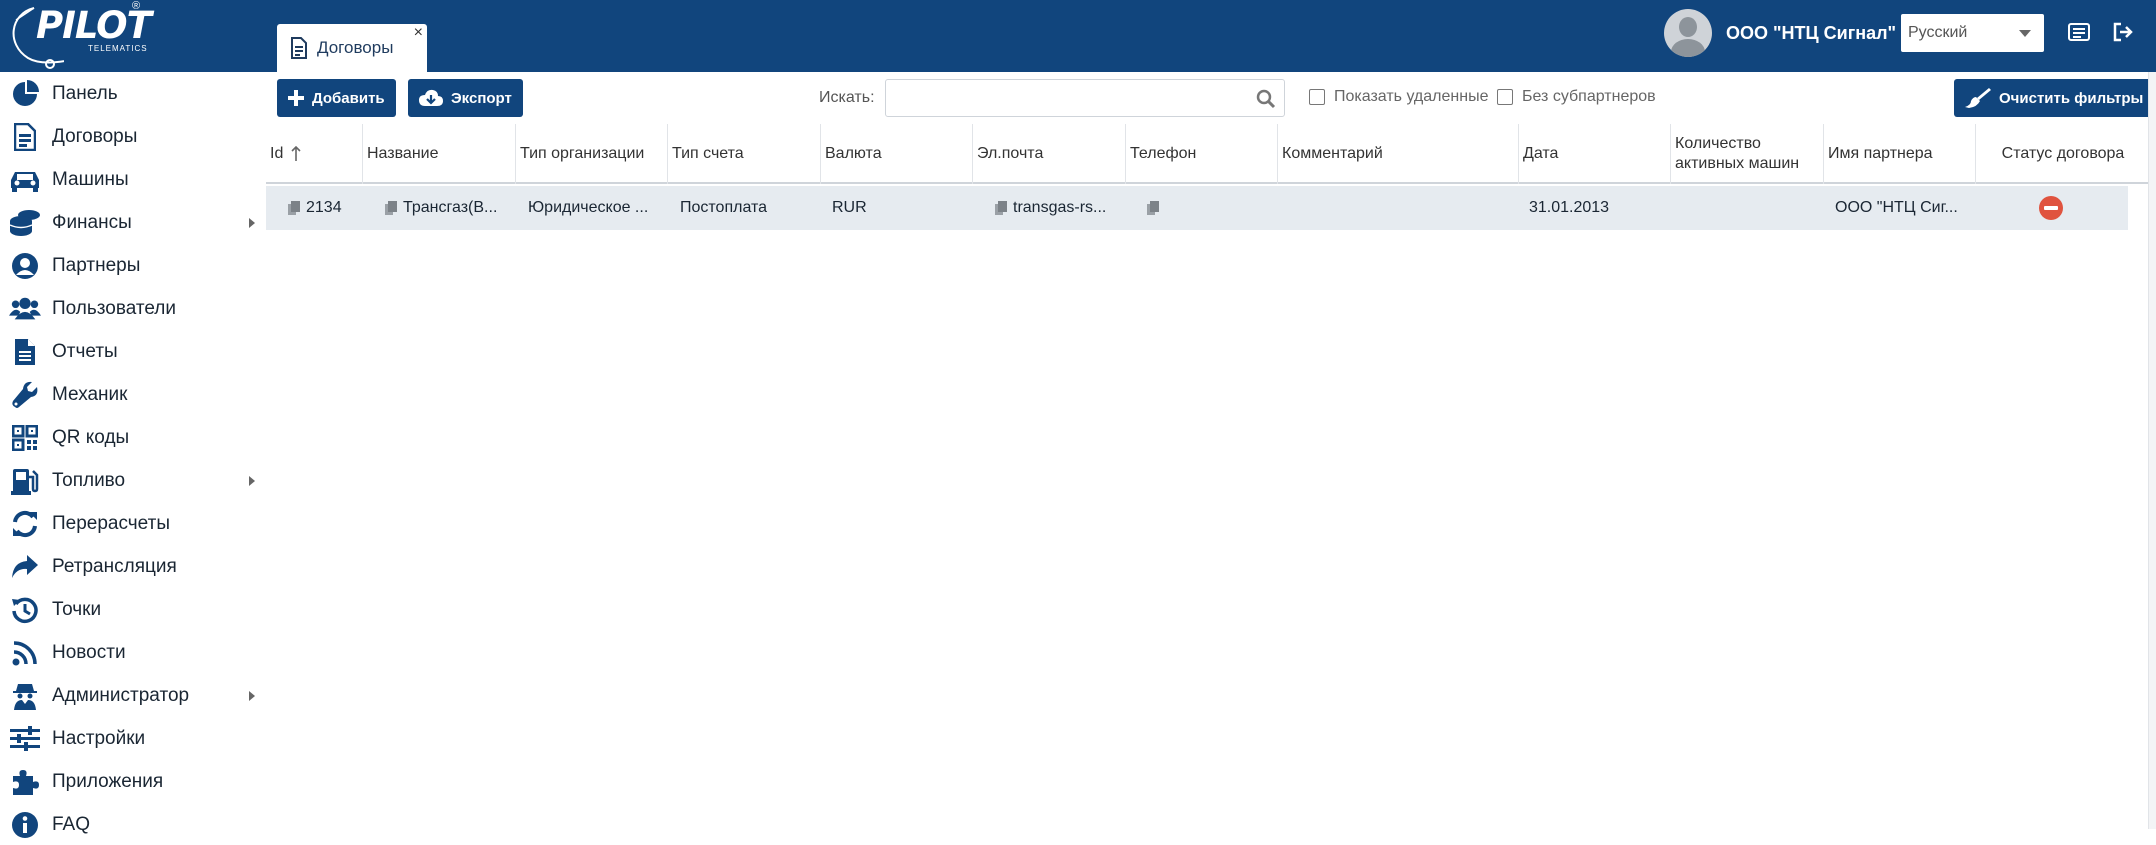  Describe the element at coordinates (132, 94) in the screenshot. I see `sidebar-item-panel: Панель` at that location.